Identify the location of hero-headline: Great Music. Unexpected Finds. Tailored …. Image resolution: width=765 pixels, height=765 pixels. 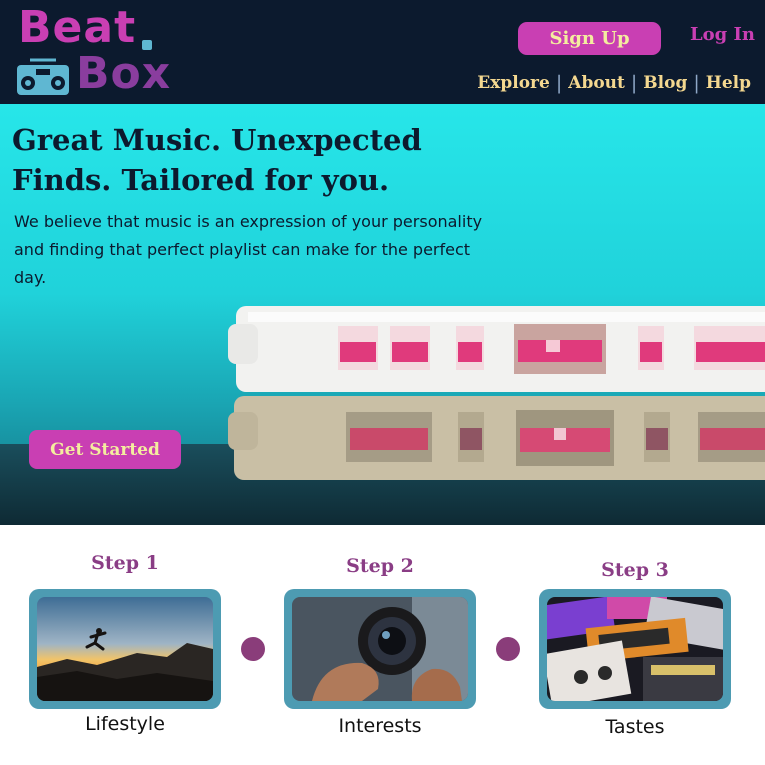
(217, 160).